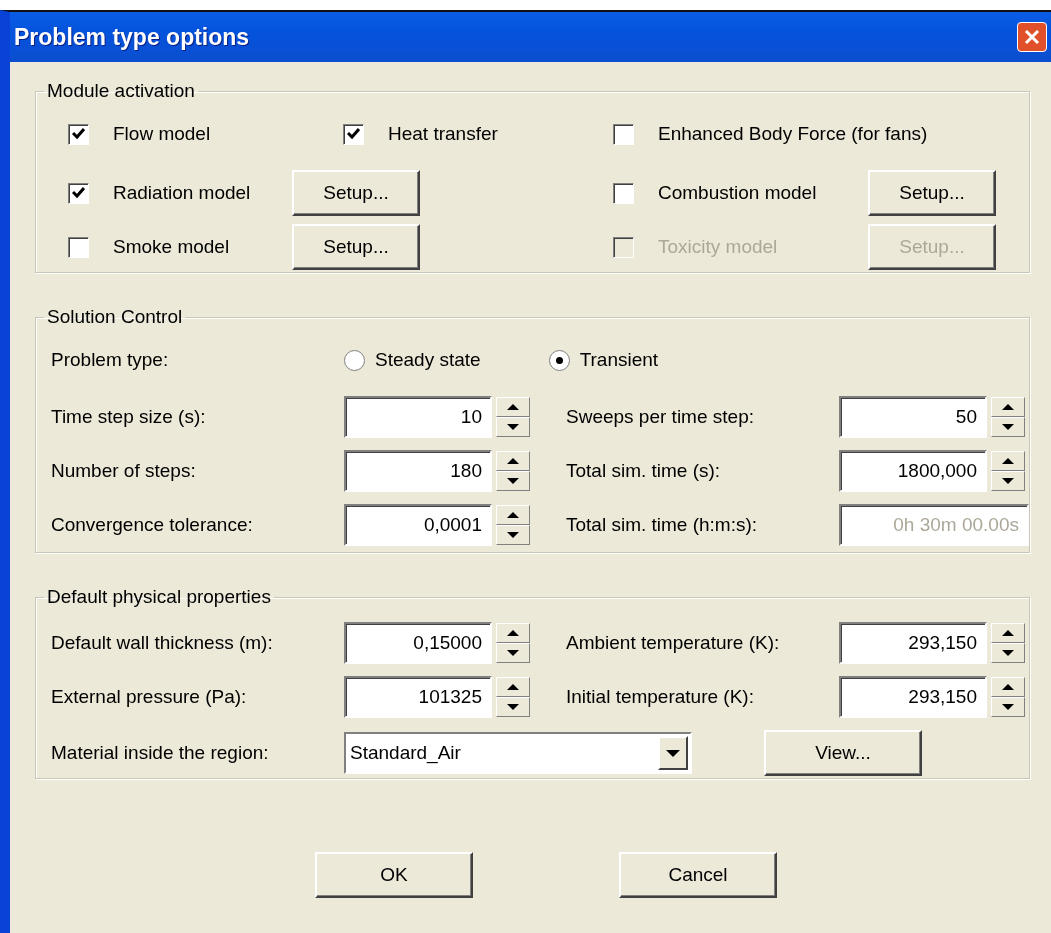 Image resolution: width=1051 pixels, height=933 pixels. What do you see at coordinates (418, 417) in the screenshot?
I see `number-field: 10` at bounding box center [418, 417].